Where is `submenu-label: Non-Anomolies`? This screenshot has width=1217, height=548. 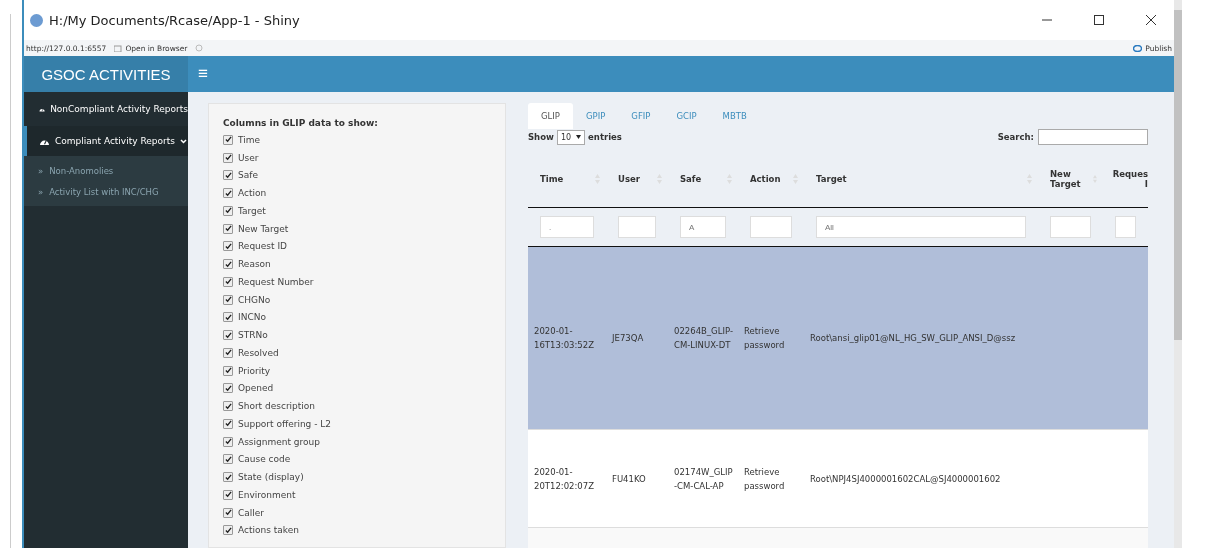 submenu-label: Non-Anomolies is located at coordinates (81, 170).